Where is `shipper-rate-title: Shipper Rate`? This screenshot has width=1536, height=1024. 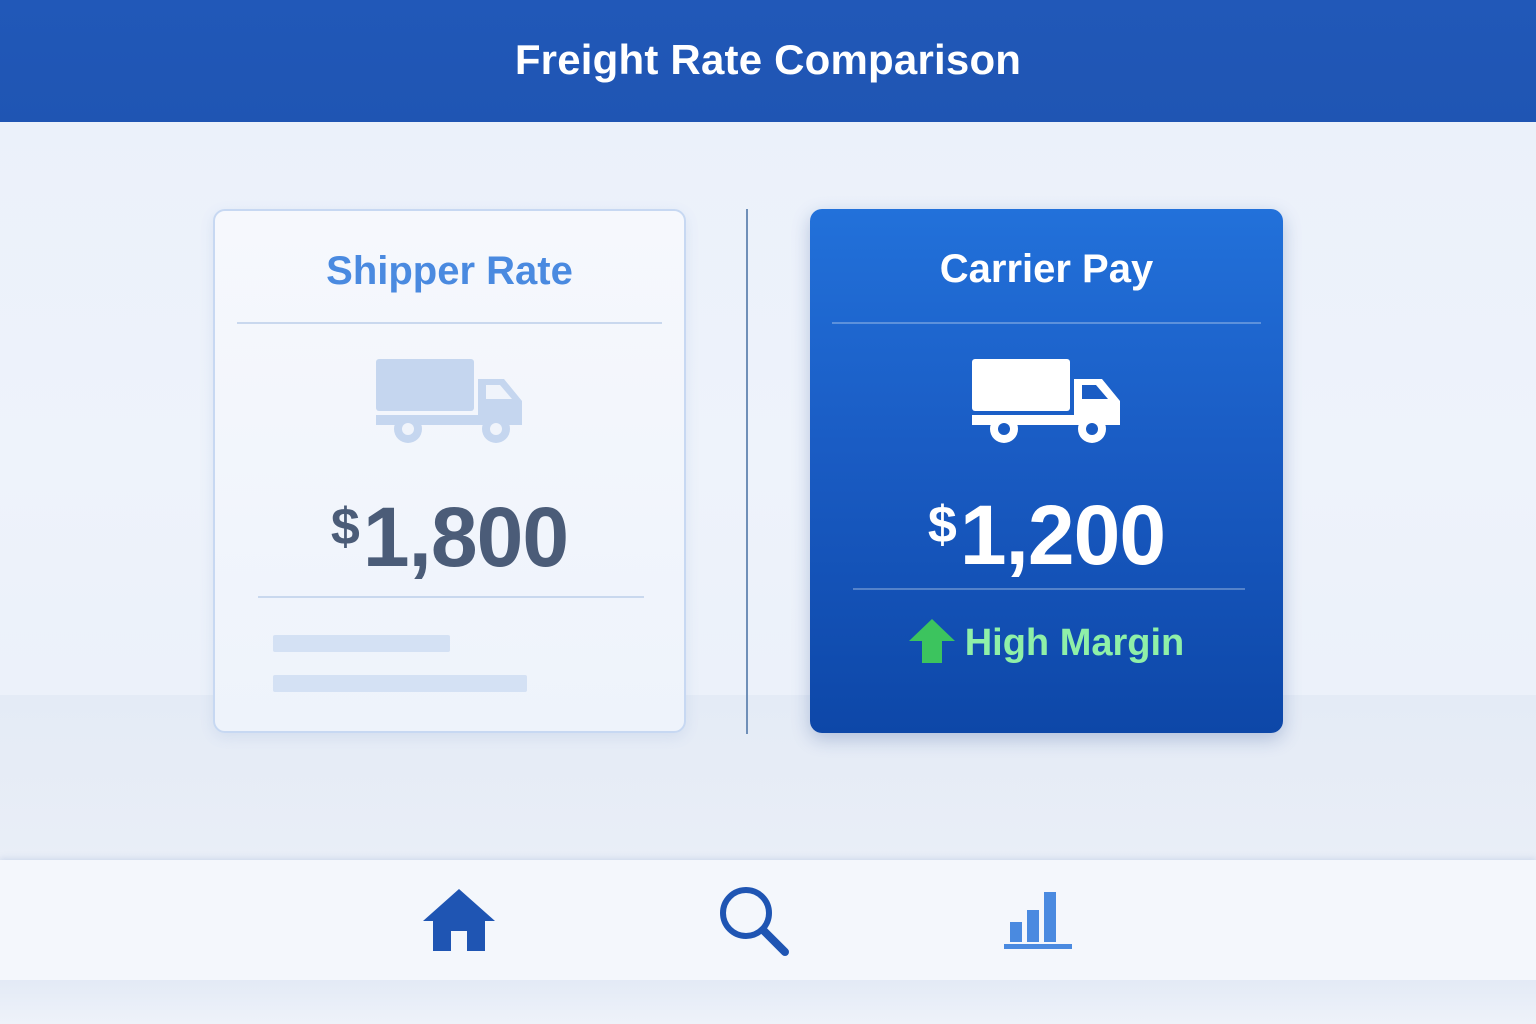 shipper-rate-title: Shipper Rate is located at coordinates (449, 271).